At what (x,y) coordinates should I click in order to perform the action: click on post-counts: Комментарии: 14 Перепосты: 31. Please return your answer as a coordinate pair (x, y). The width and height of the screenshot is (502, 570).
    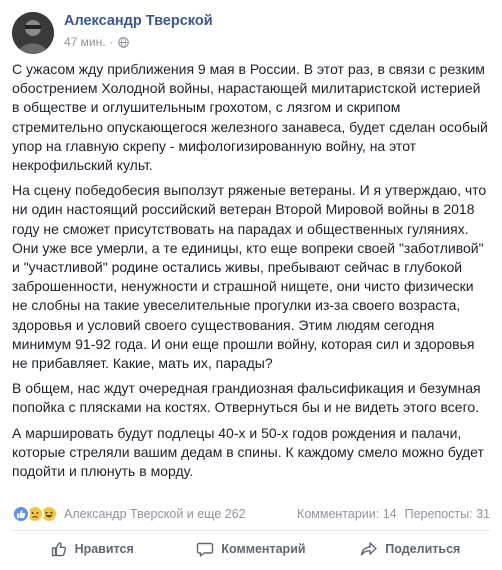
    Looking at the image, I should click on (393, 514).